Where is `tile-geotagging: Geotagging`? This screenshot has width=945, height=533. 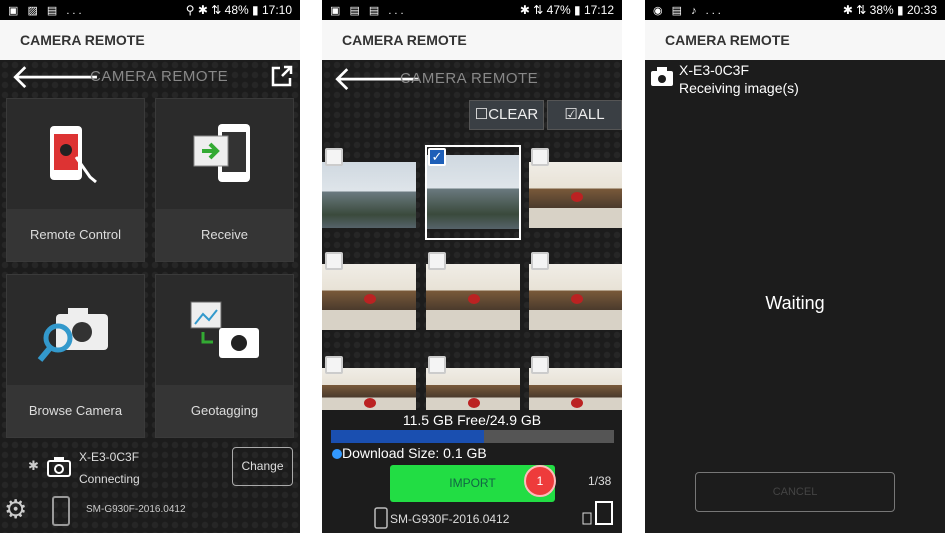 tile-geotagging: Geotagging is located at coordinates (224, 356).